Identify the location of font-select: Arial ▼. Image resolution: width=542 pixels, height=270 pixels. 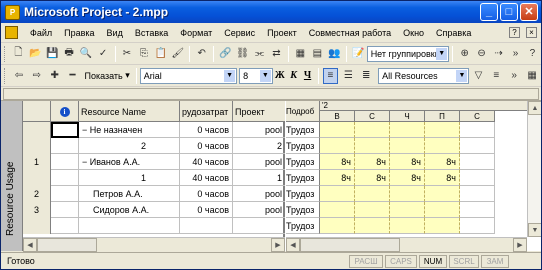
(188, 75).